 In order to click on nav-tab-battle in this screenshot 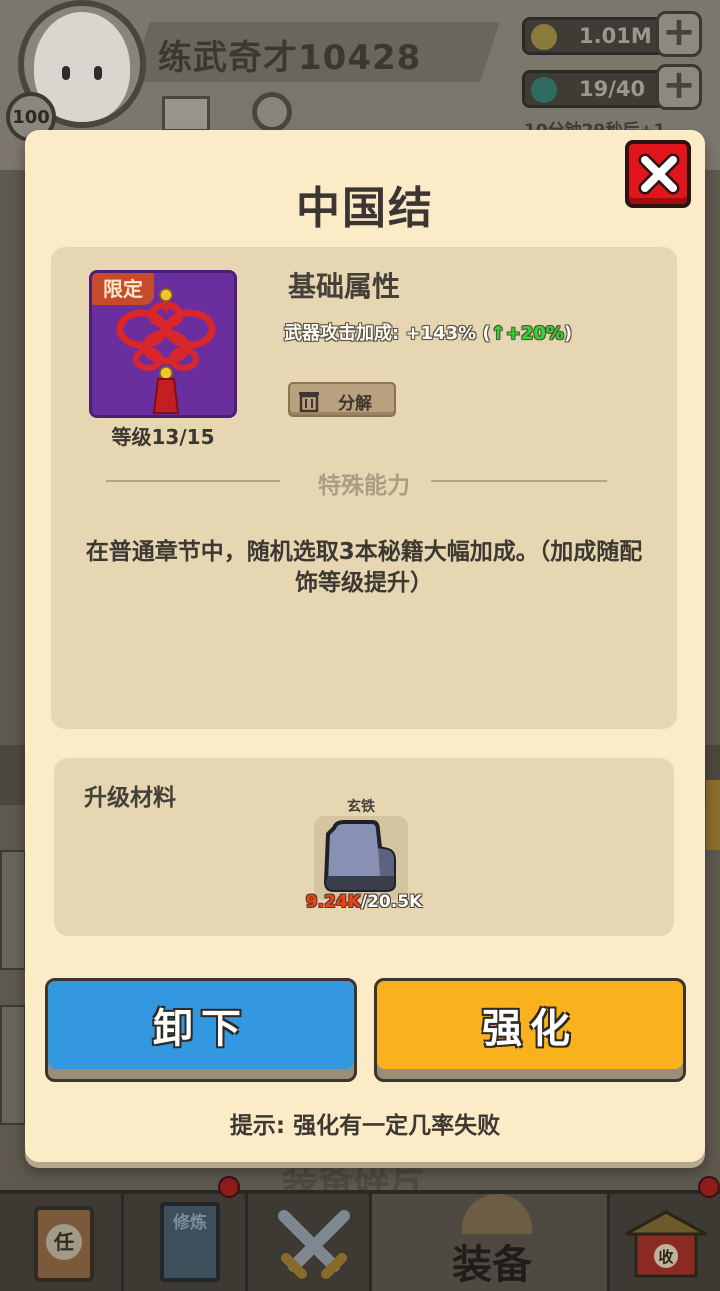, I will do `click(310, 1242)`.